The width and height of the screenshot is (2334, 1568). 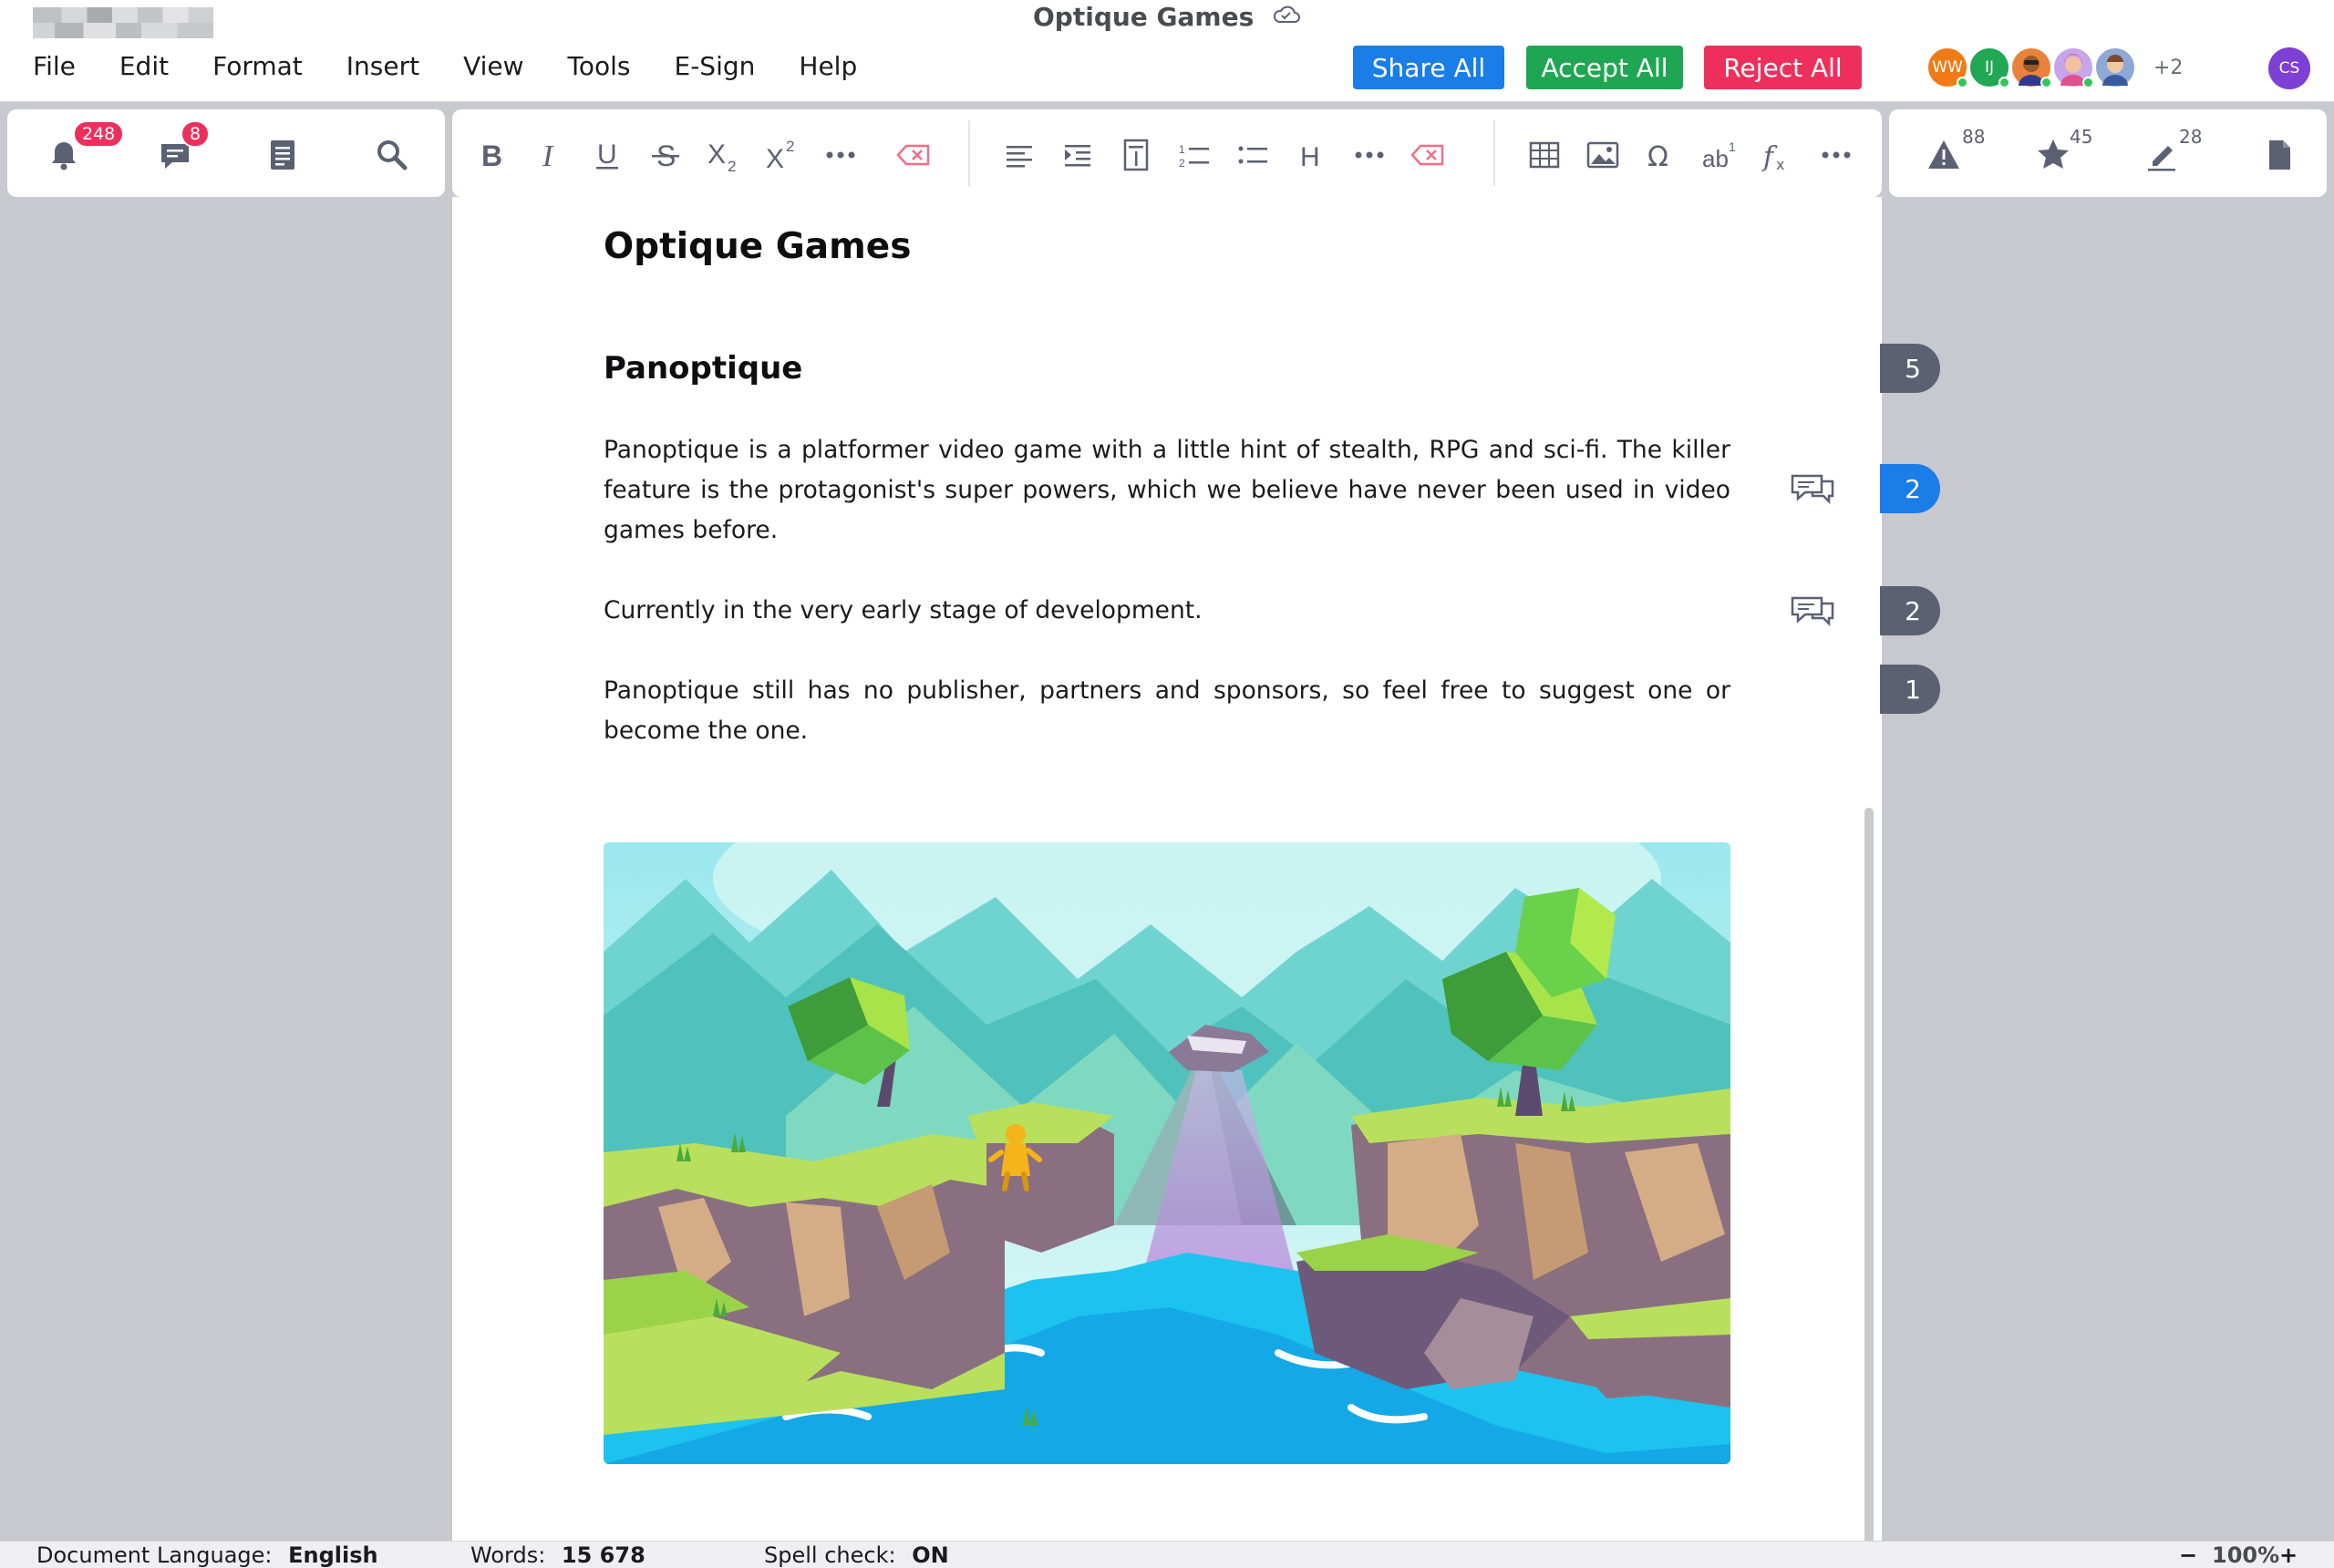 I want to click on track-changes-button, so click(x=2163, y=155).